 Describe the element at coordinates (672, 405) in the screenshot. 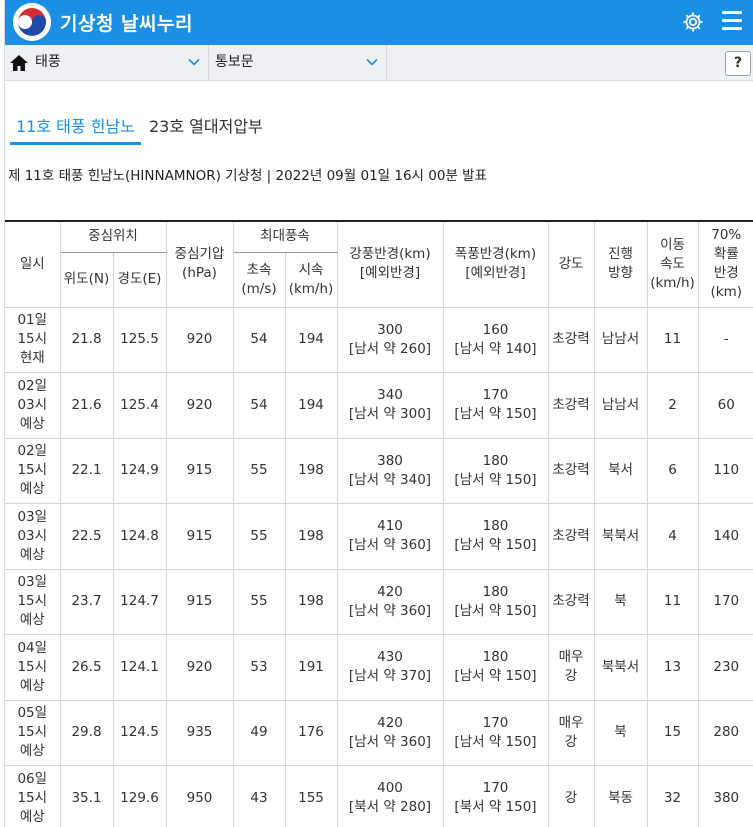

I see `cell-speed: 2` at that location.